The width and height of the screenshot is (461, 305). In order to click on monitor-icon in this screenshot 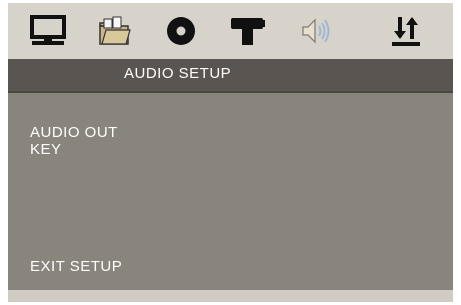, I will do `click(48, 30)`.